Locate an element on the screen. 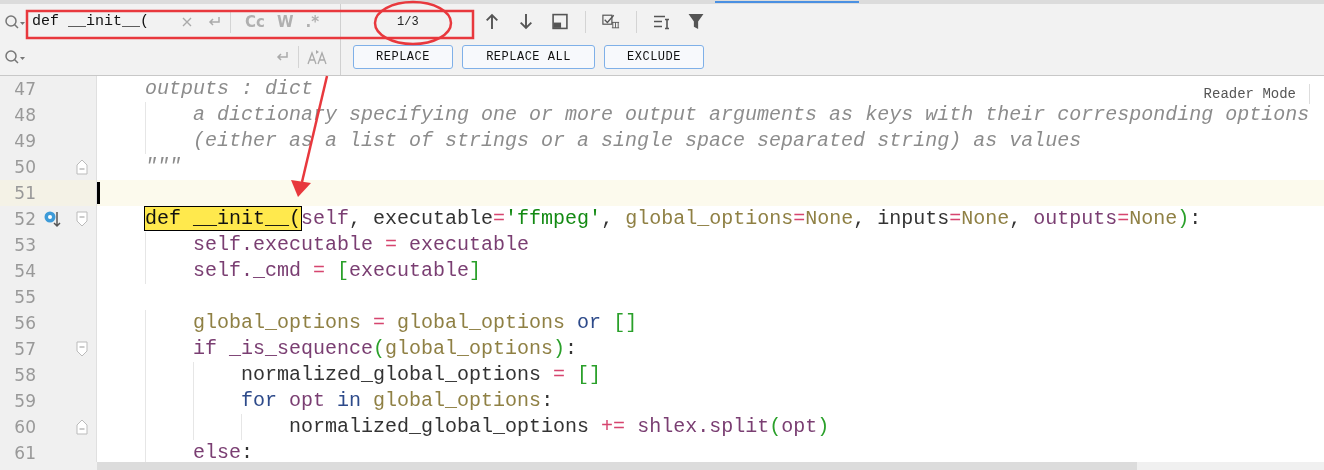  line-number: 61 is located at coordinates (24, 453).